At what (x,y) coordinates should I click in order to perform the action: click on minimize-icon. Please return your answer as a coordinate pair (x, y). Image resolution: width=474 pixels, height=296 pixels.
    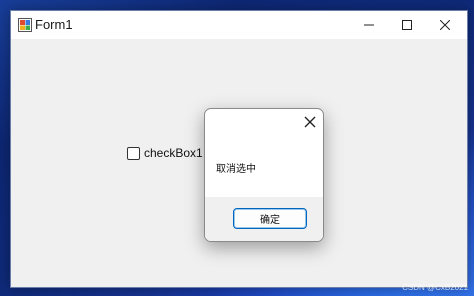
    Looking at the image, I should click on (369, 25).